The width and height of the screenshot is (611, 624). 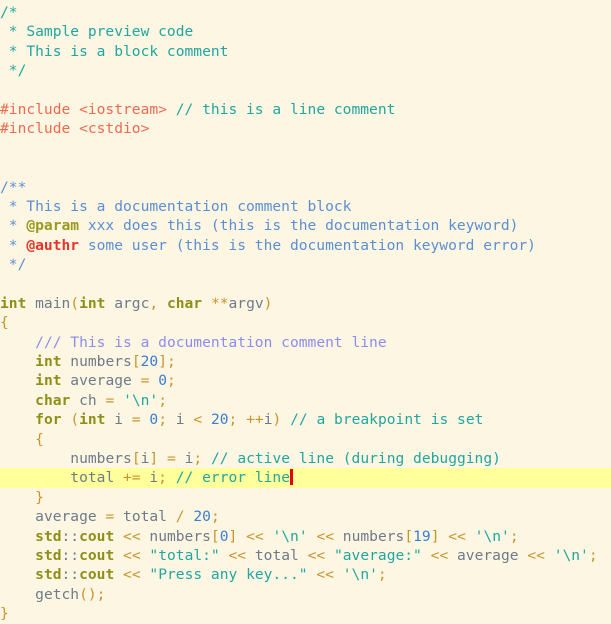 I want to click on code-line: int main(int argc, char **argv), so click(x=305, y=303).